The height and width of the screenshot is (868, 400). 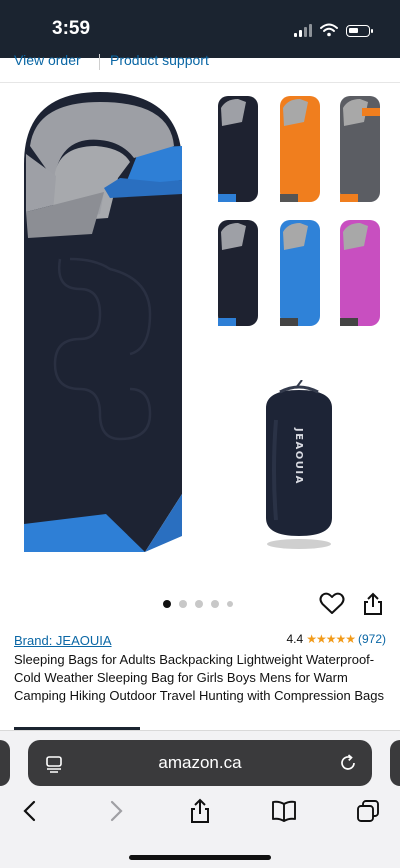 I want to click on share-button, so click(x=373, y=604).